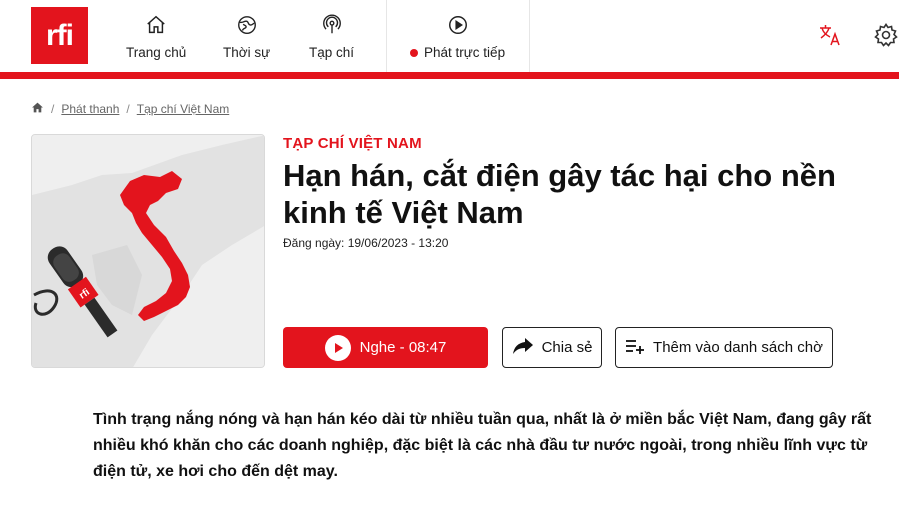 The height and width of the screenshot is (510, 899). I want to click on nav-news: Thời sự, so click(247, 37).